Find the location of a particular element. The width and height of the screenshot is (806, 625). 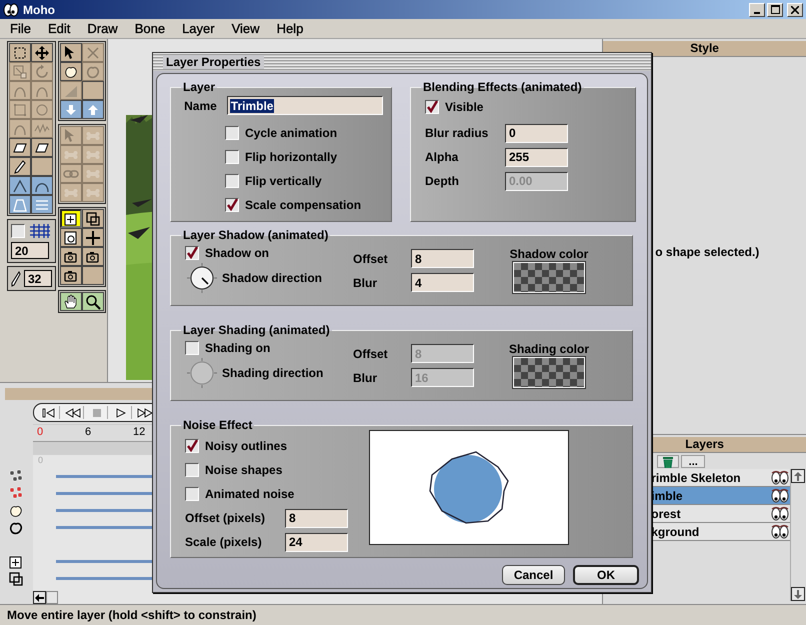

maximize-button is located at coordinates (775, 9).